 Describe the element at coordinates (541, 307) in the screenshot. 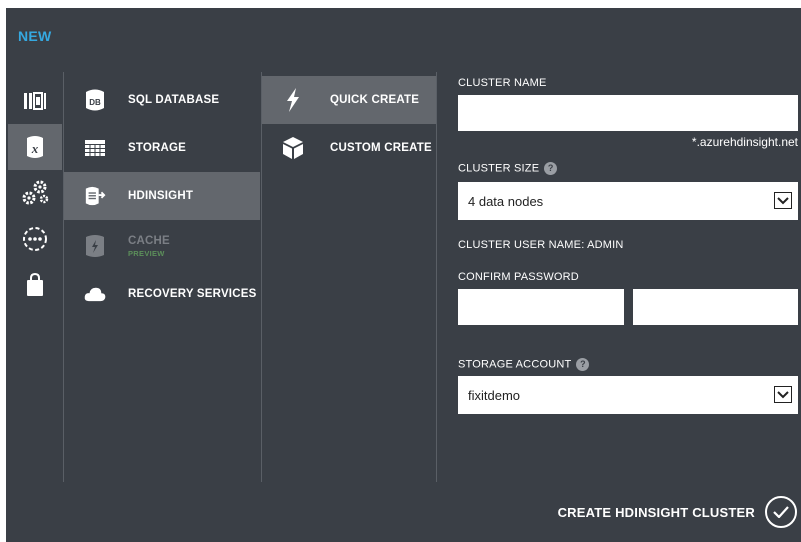

I see `password-input` at that location.